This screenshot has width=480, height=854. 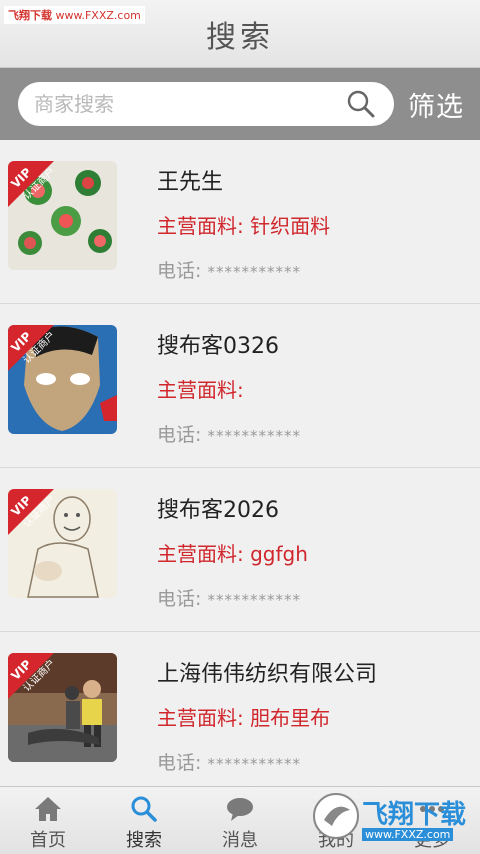 I want to click on watermark-bottom-url: www.FXXZ.com, so click(x=408, y=834).